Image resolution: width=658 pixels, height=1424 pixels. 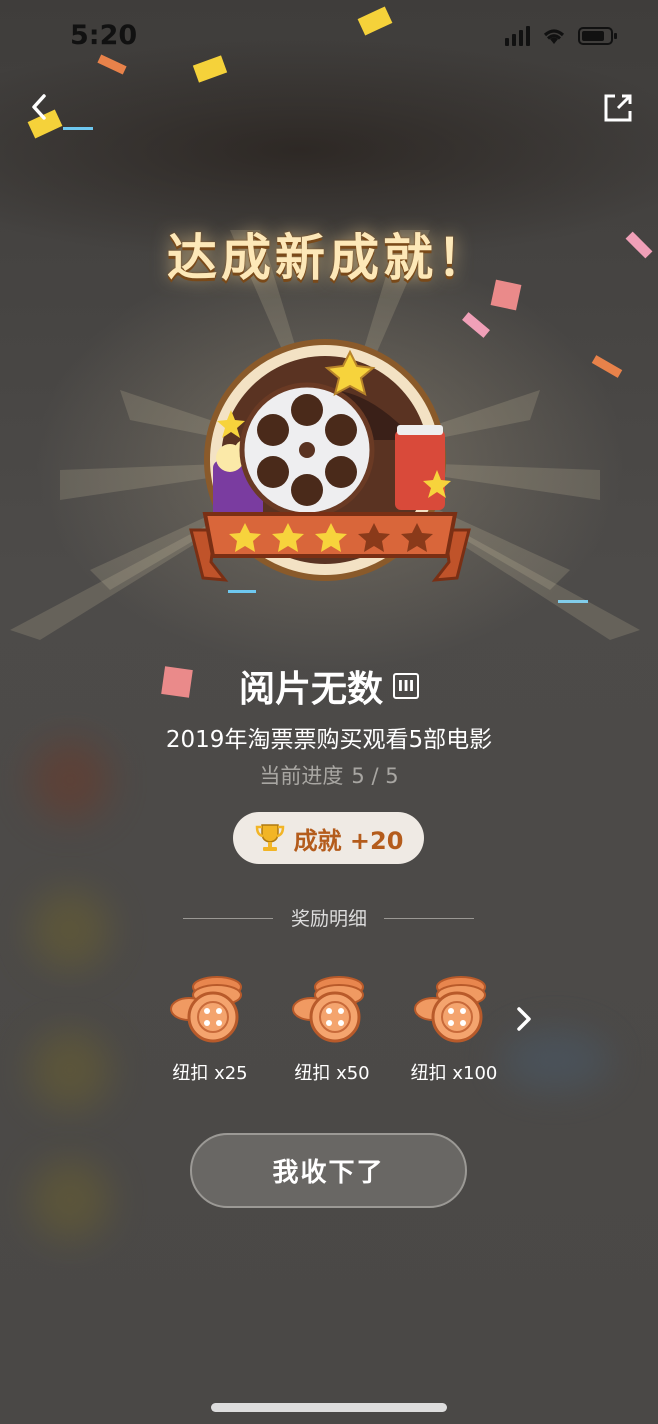 I want to click on reward-list: 纽扣 x25 纽扣 x50 纽扣 x100, so click(x=330, y=1030).